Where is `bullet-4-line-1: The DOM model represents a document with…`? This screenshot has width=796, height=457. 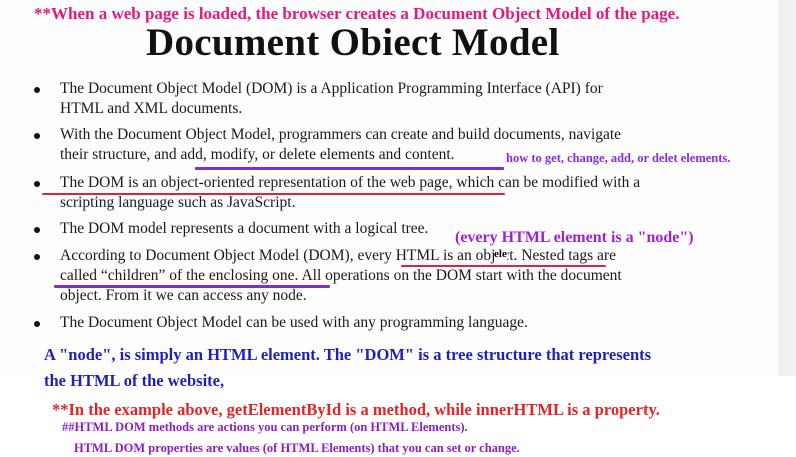
bullet-4-line-1: The DOM model represents a document with… is located at coordinates (244, 228).